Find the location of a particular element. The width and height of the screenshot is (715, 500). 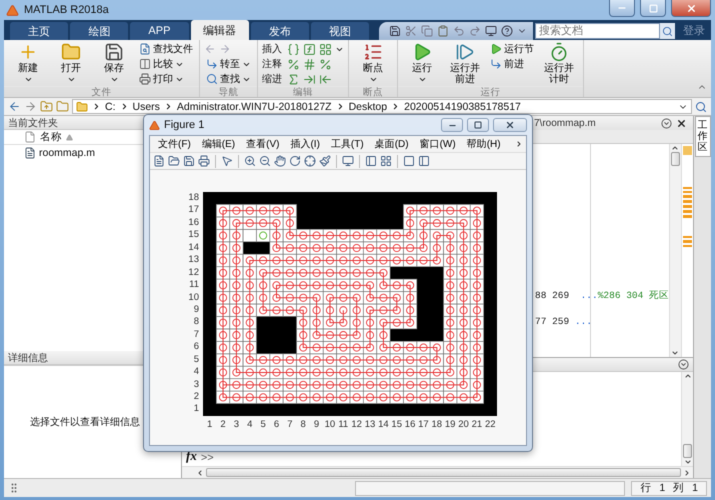

ribbon-button: 保存 is located at coordinates (114, 64).